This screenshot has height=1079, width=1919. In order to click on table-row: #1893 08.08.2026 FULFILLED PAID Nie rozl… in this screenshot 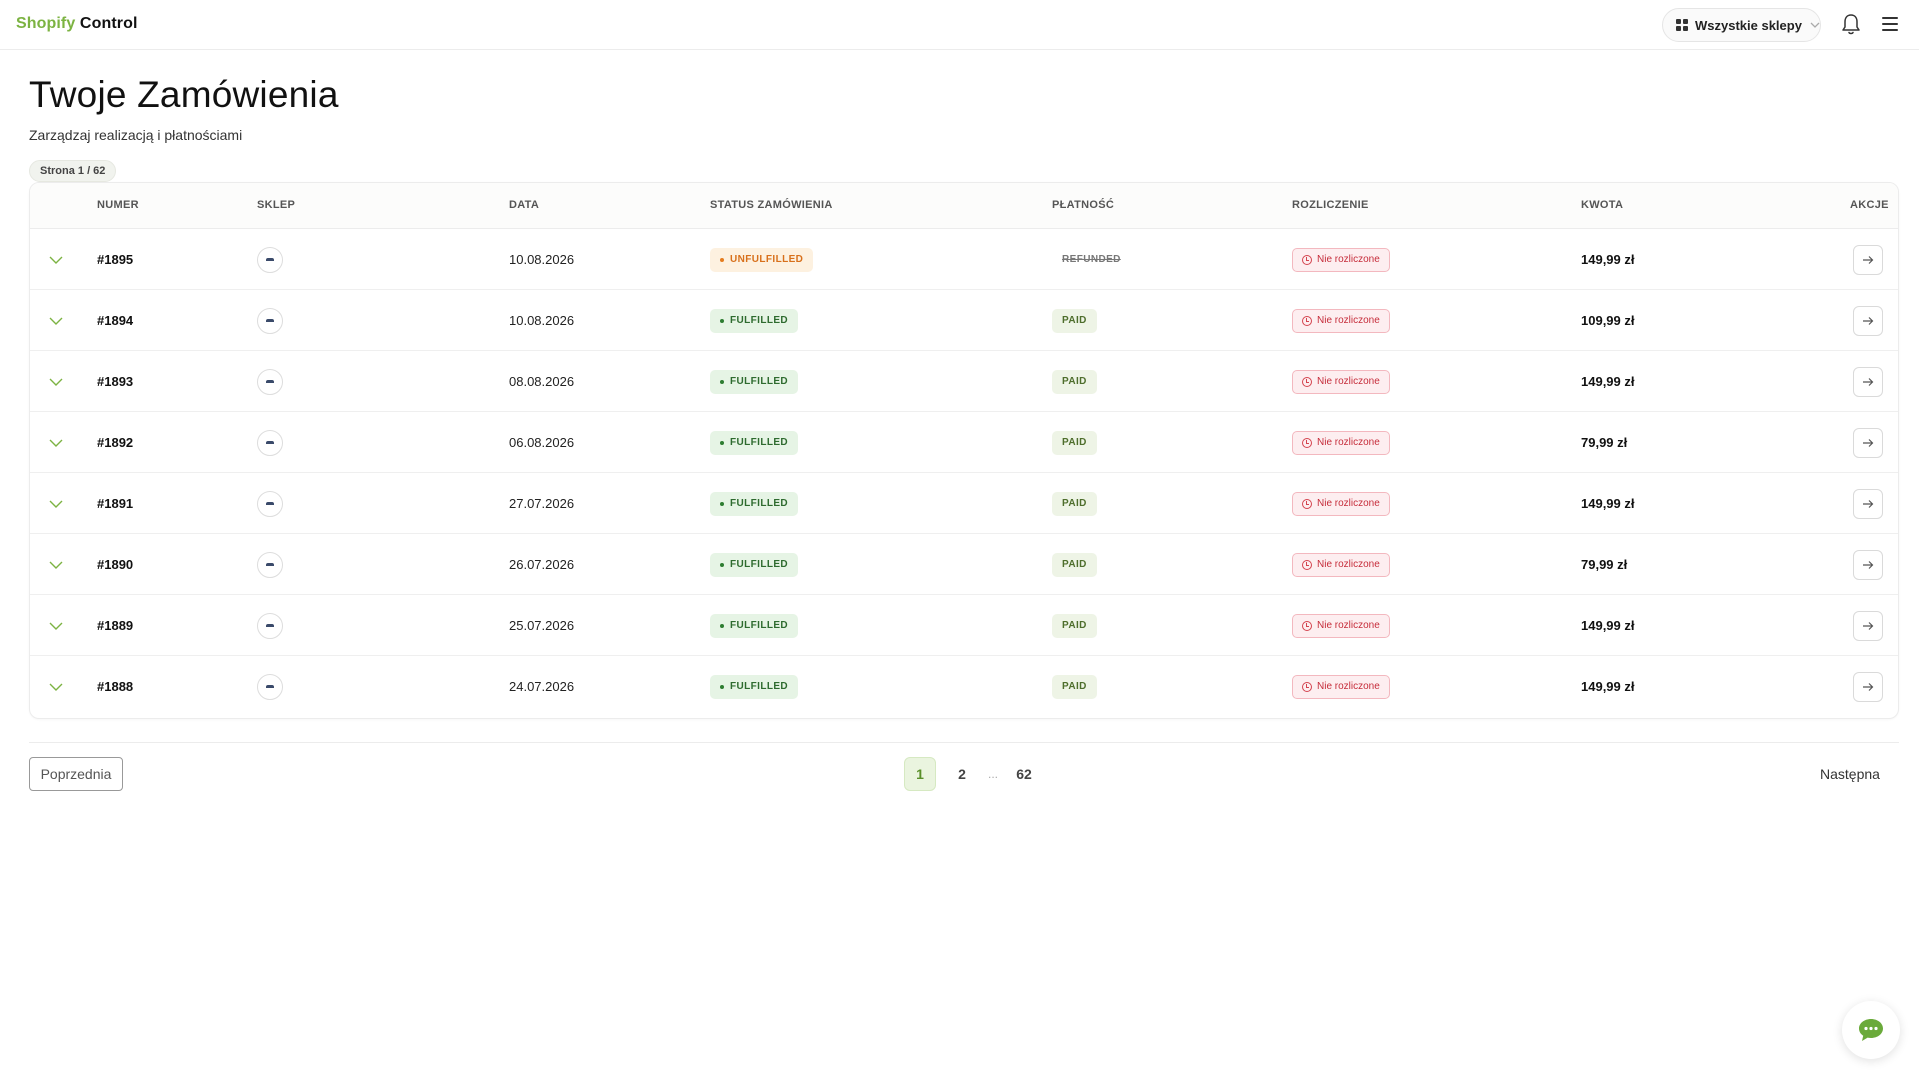, I will do `click(964, 381)`.